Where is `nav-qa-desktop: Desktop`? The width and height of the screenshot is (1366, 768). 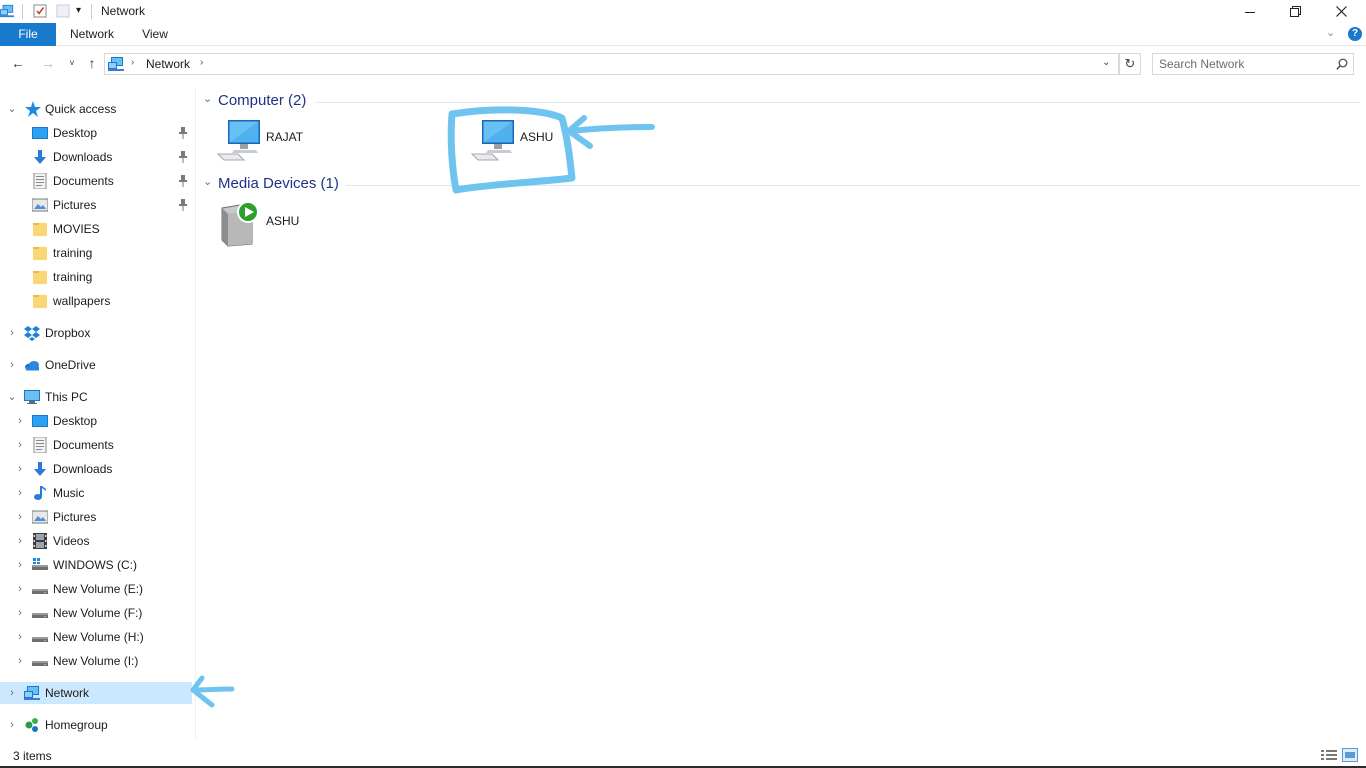 nav-qa-desktop: Desktop is located at coordinates (96, 133).